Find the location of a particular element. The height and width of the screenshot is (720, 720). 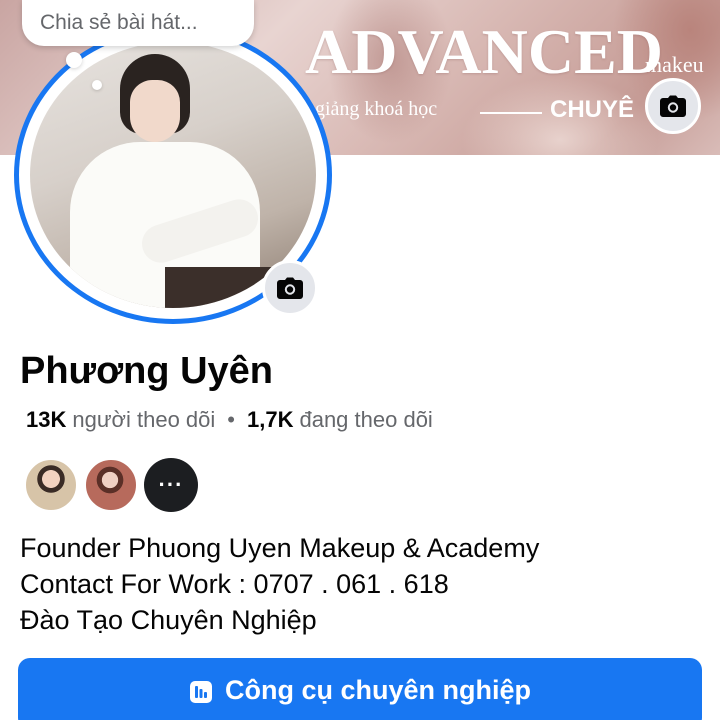

more-friends-button: ··· is located at coordinates (171, 485).